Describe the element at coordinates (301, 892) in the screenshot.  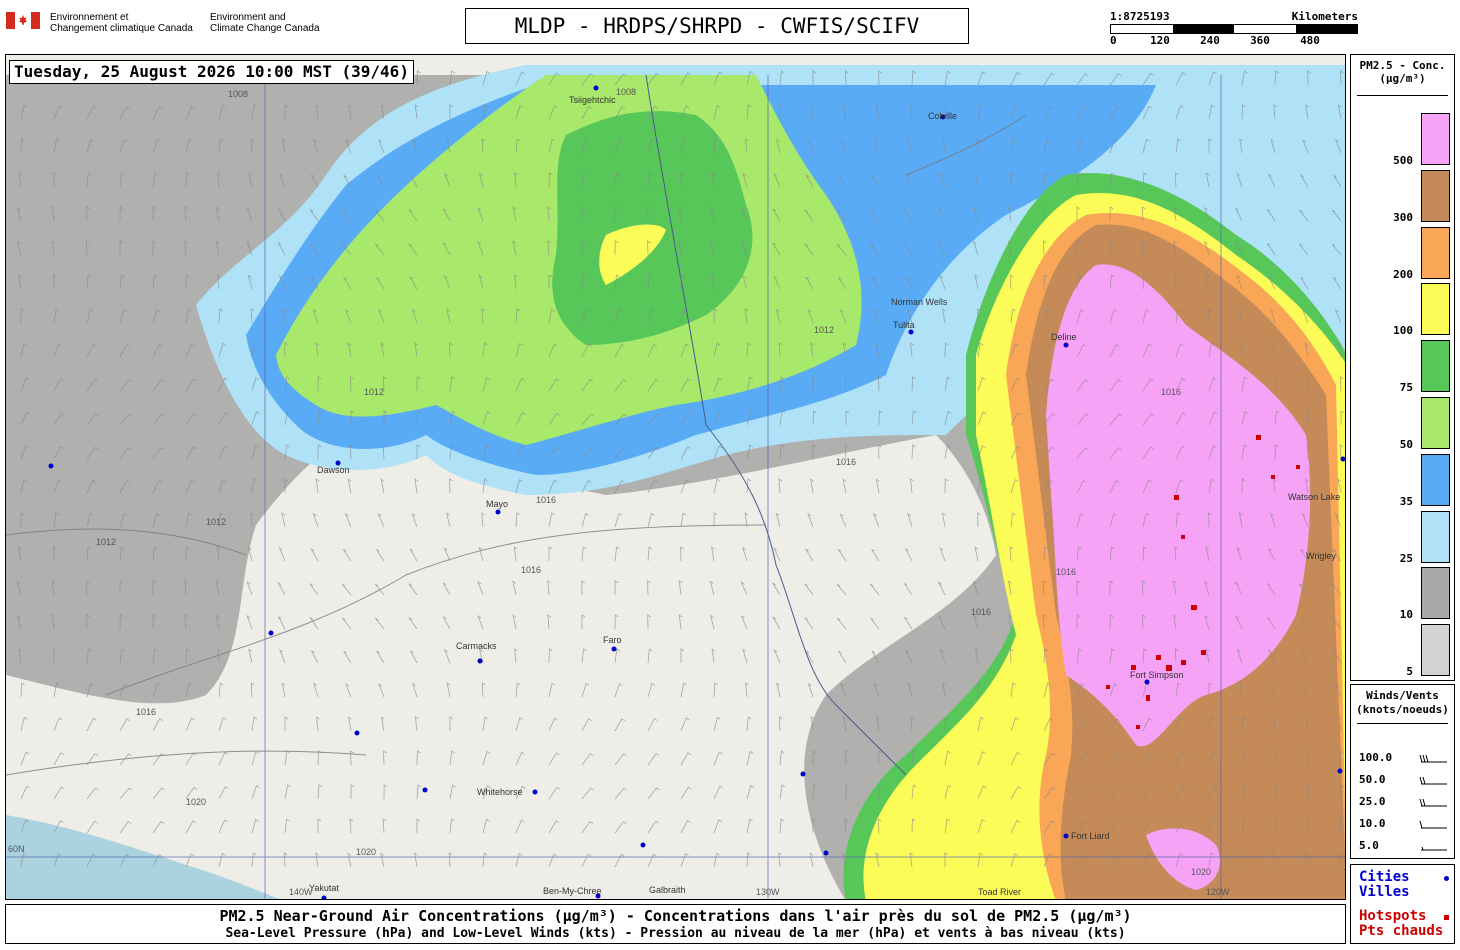
I see `meridian-label: 140W` at that location.